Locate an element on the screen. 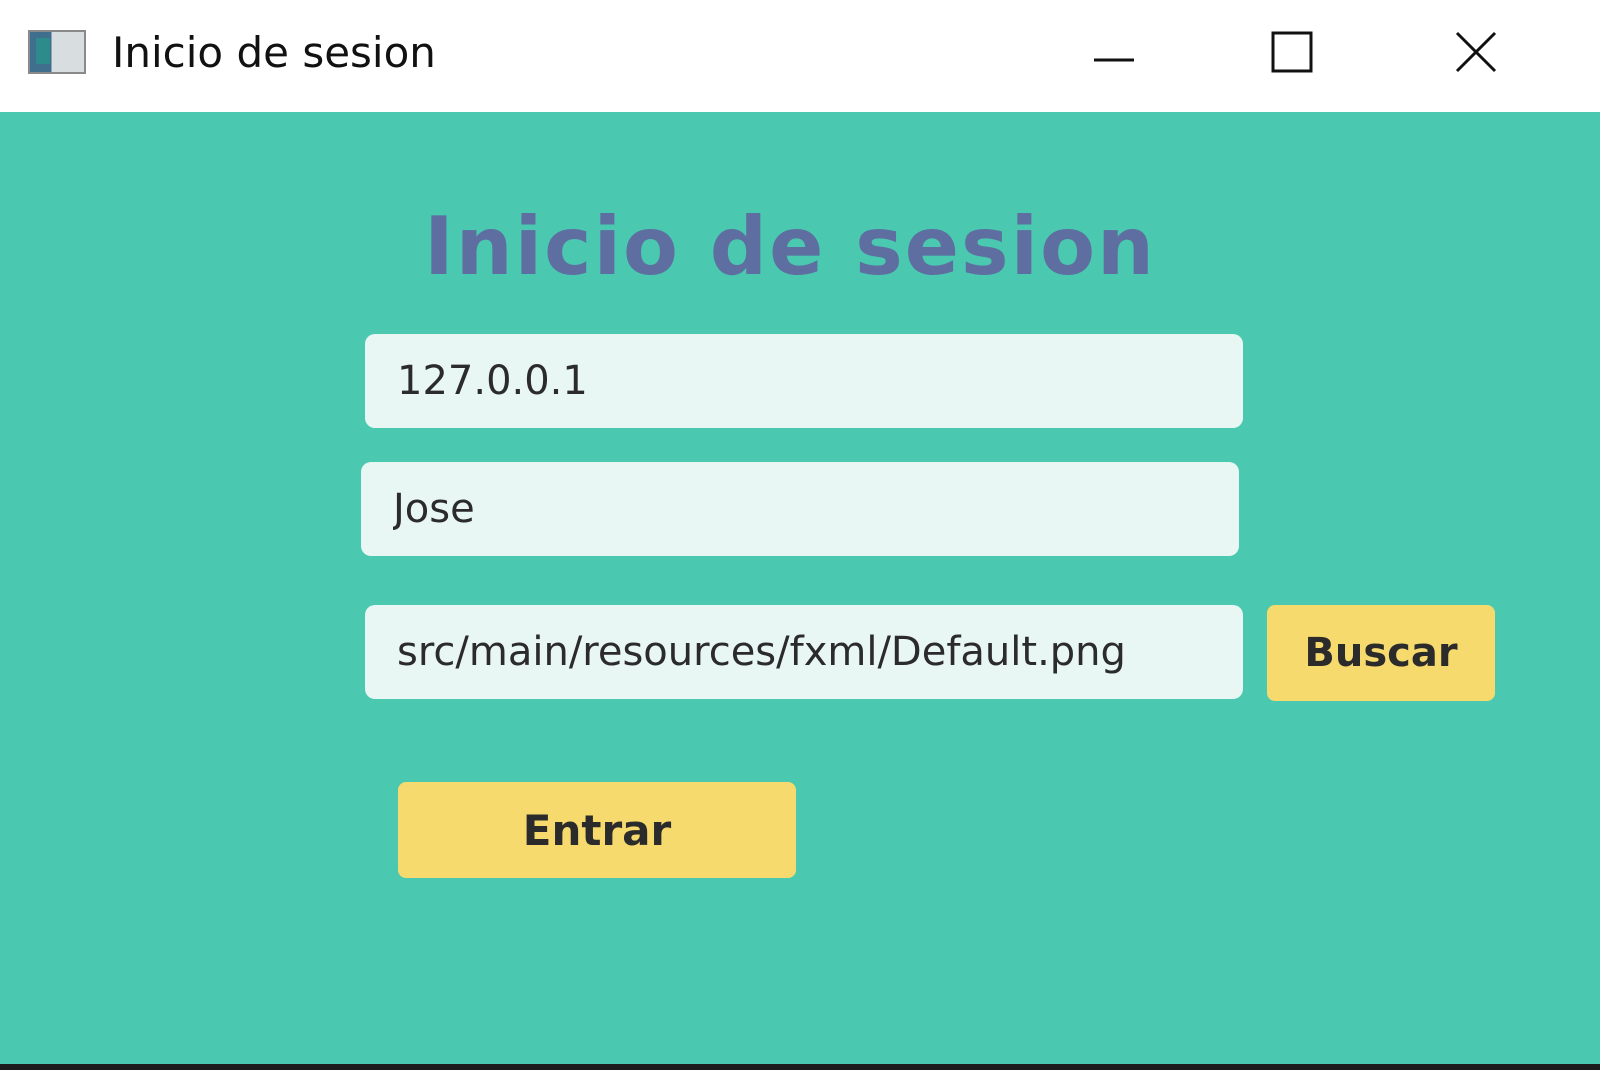 This screenshot has height=1070, width=1600. window-bottom-edge is located at coordinates (800, 1067).